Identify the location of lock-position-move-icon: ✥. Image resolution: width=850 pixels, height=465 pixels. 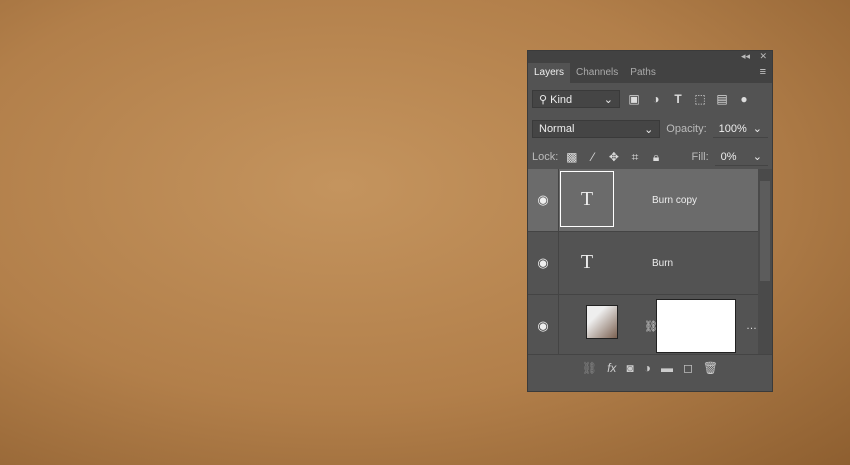
(613, 157).